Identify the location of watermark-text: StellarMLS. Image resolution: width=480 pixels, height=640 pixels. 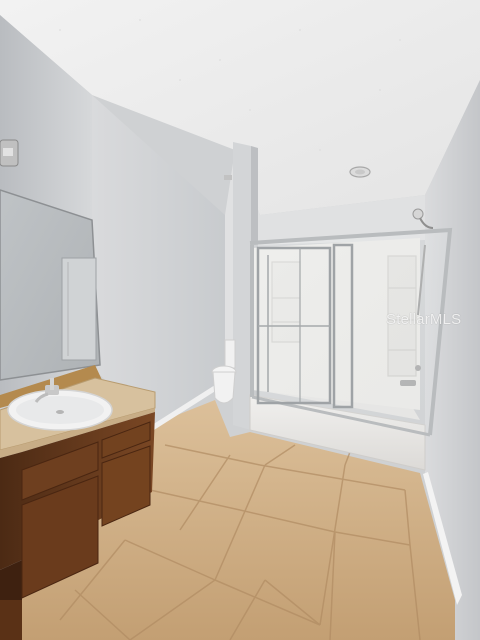
(424, 319).